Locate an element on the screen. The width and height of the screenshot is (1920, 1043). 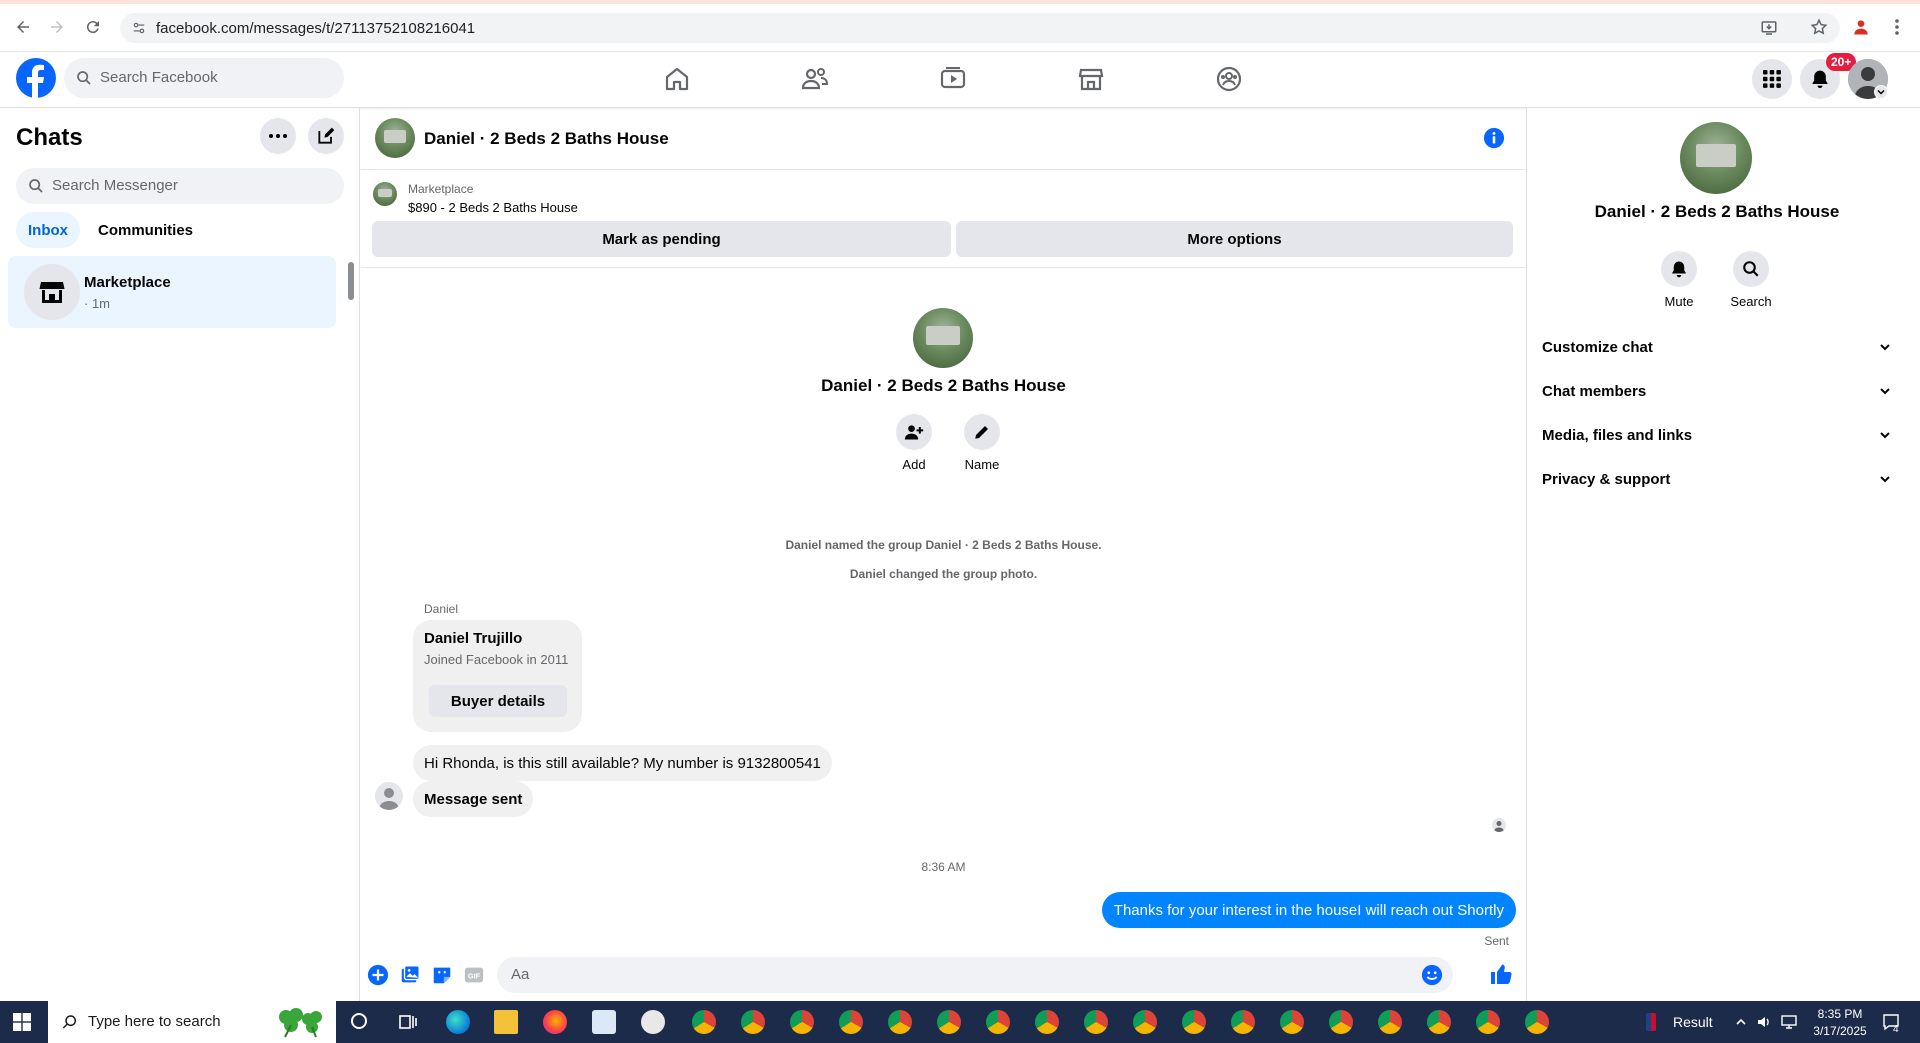
conversation-title: Daniel · 2 Beds 2 Baths House is located at coordinates (546, 139).